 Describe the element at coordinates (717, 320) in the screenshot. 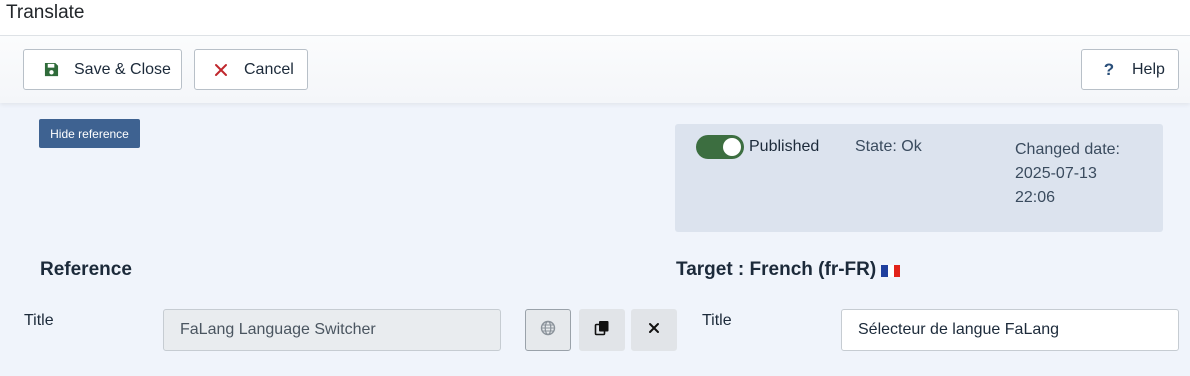

I see `target-title-label: Title` at that location.